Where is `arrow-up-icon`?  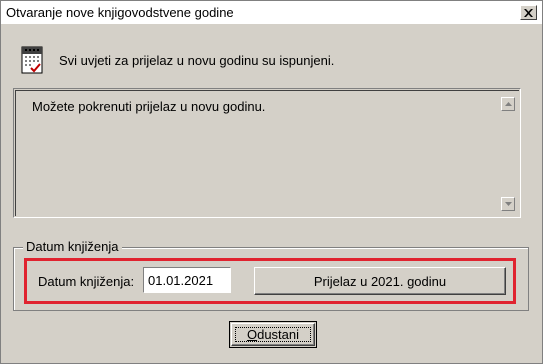 arrow-up-icon is located at coordinates (508, 104).